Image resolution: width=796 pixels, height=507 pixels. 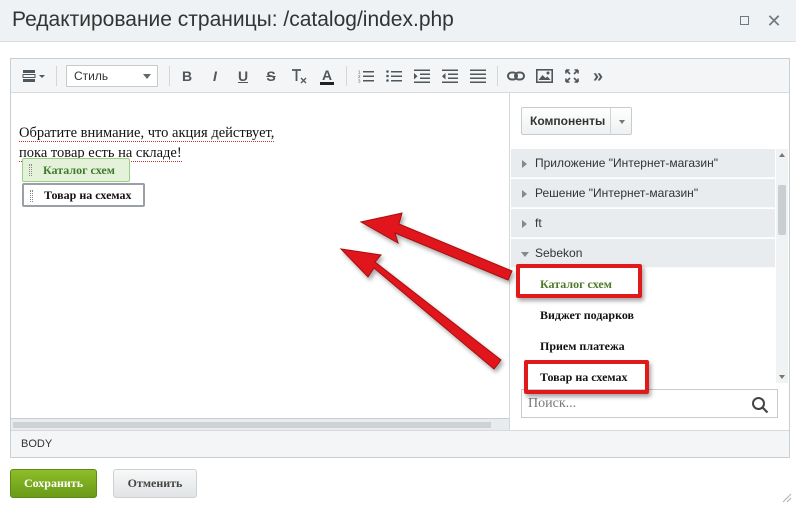 I want to click on tree-group-label: Sebekon, so click(x=559, y=253).